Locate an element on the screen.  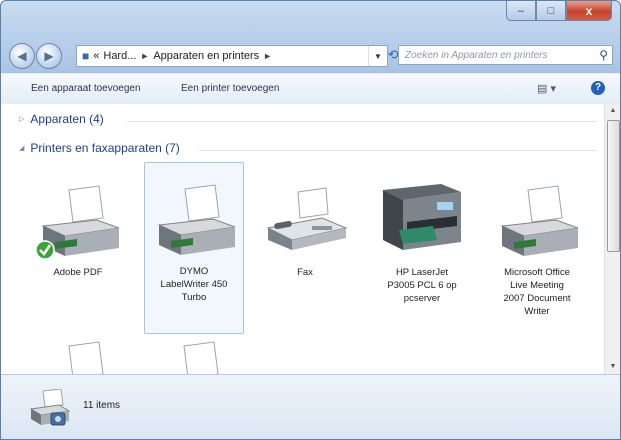
vertical-scrollbar: ▲ ▼ is located at coordinates (612, 239).